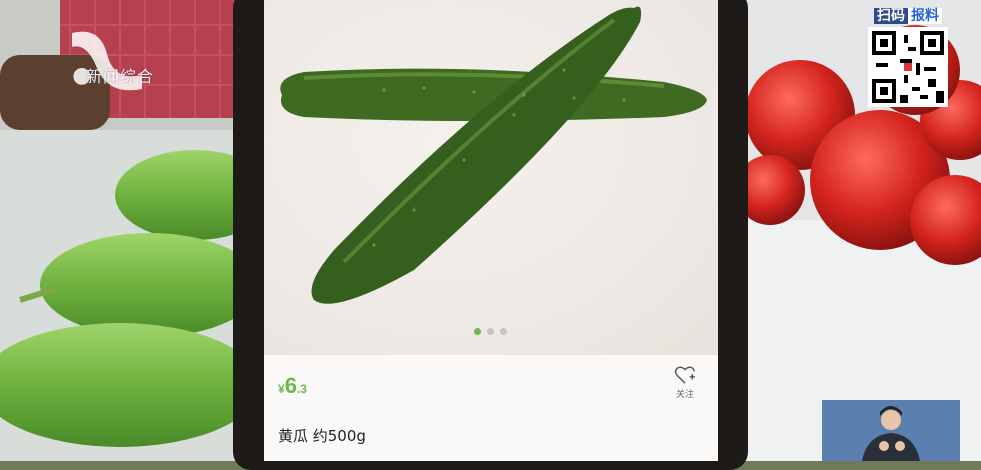 This screenshot has width=981, height=470. I want to click on qr-scan-text: 扫码, so click(891, 16).